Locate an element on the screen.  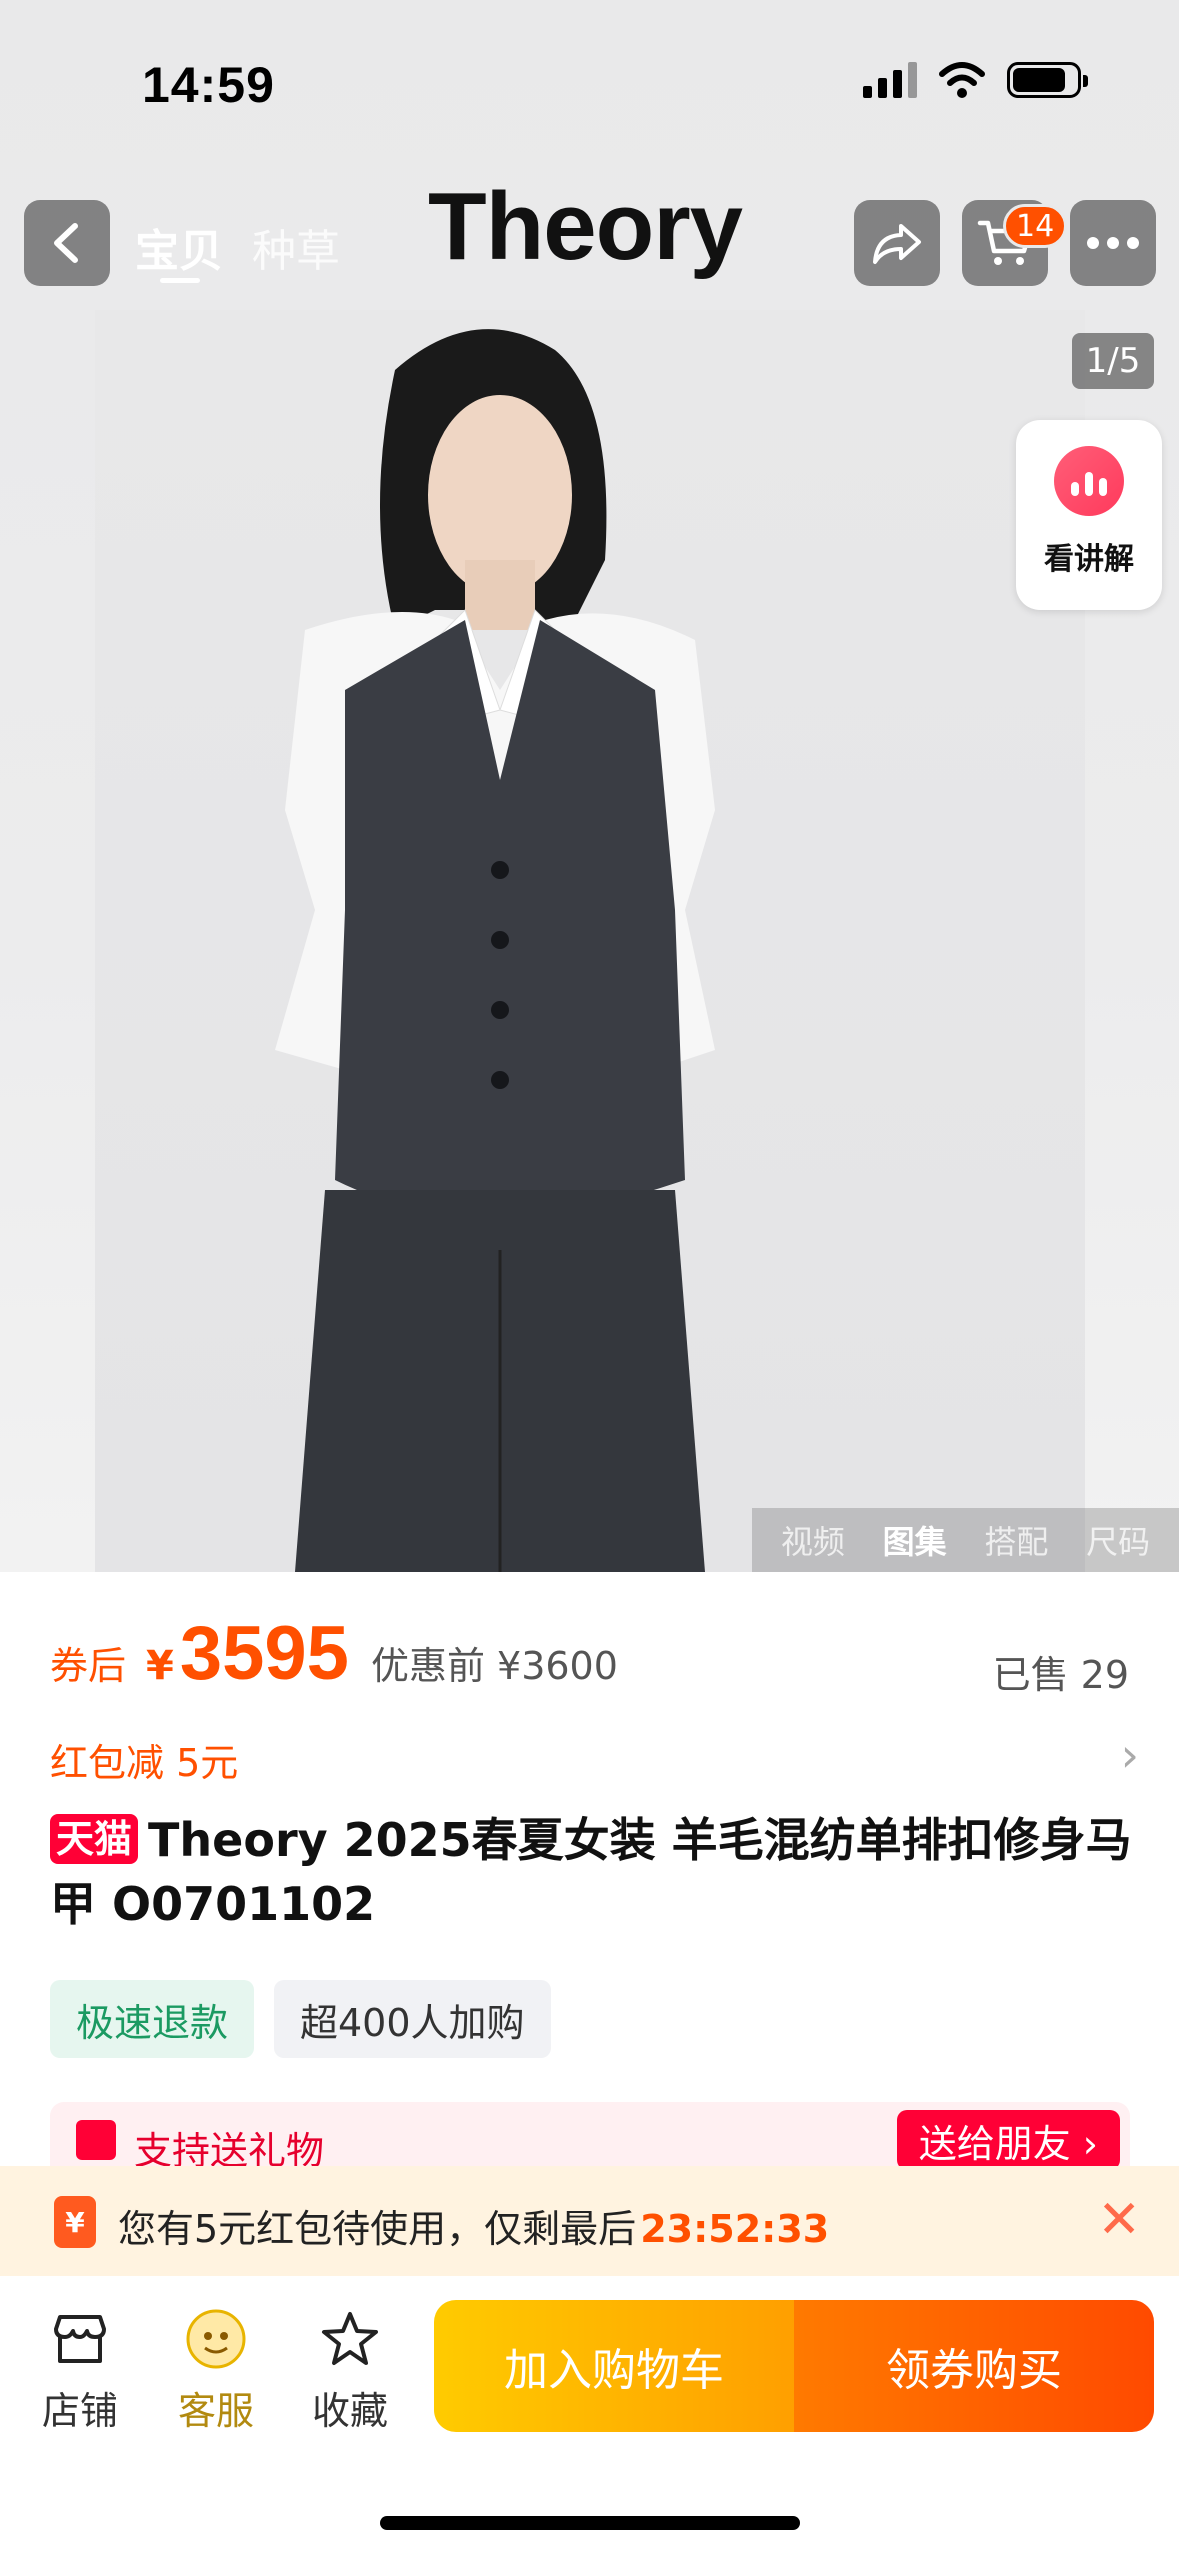
buyers-tag: 超400人加购 is located at coordinates (412, 2019).